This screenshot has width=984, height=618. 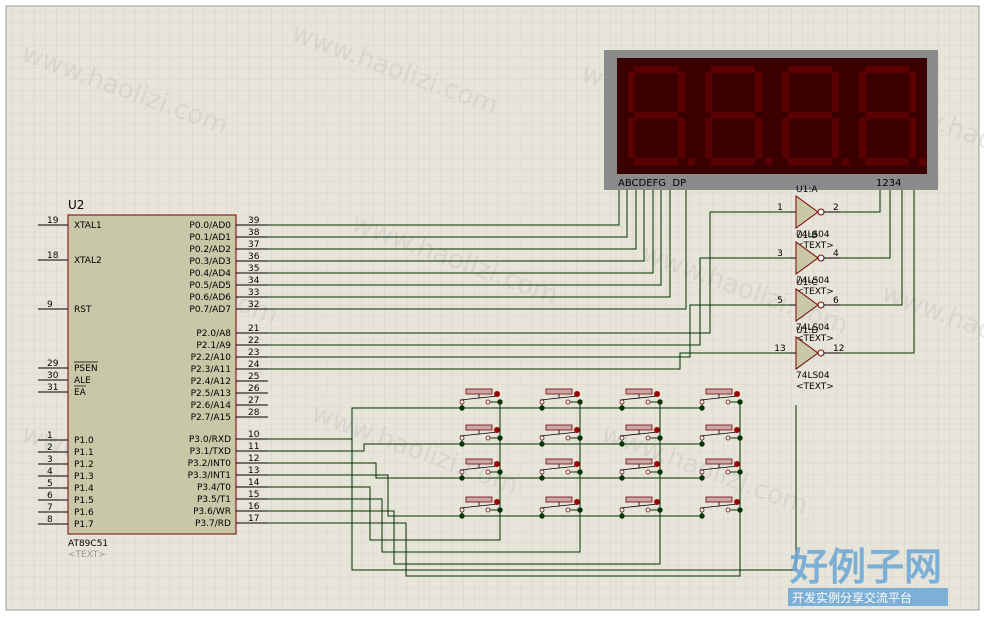 I want to click on mcu-pin-number: 38, so click(x=254, y=233).